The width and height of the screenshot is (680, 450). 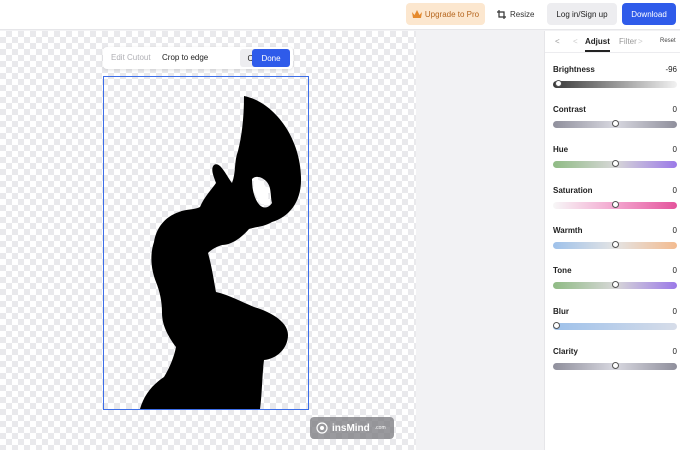 I want to click on saturation-value: 0, so click(x=674, y=190).